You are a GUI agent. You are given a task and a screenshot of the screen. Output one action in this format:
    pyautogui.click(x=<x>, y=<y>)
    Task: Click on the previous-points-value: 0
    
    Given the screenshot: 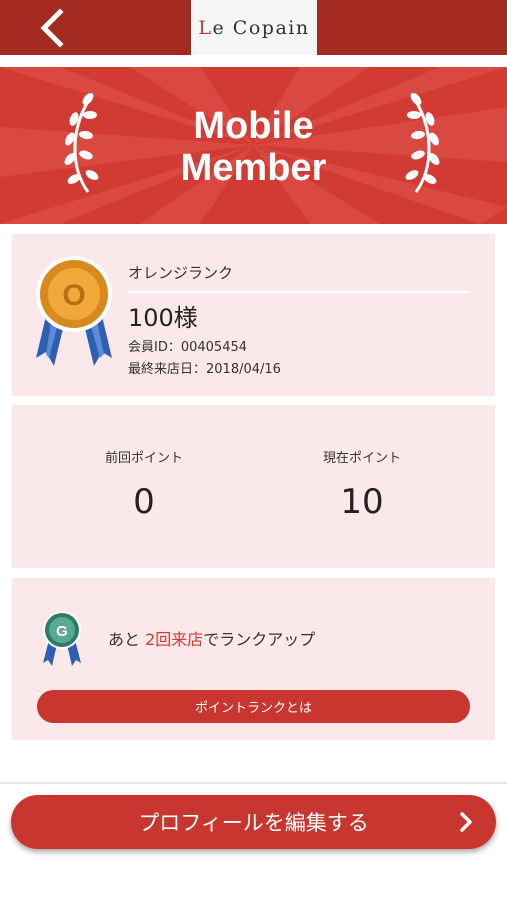 What is the action you would take?
    pyautogui.click(x=144, y=502)
    